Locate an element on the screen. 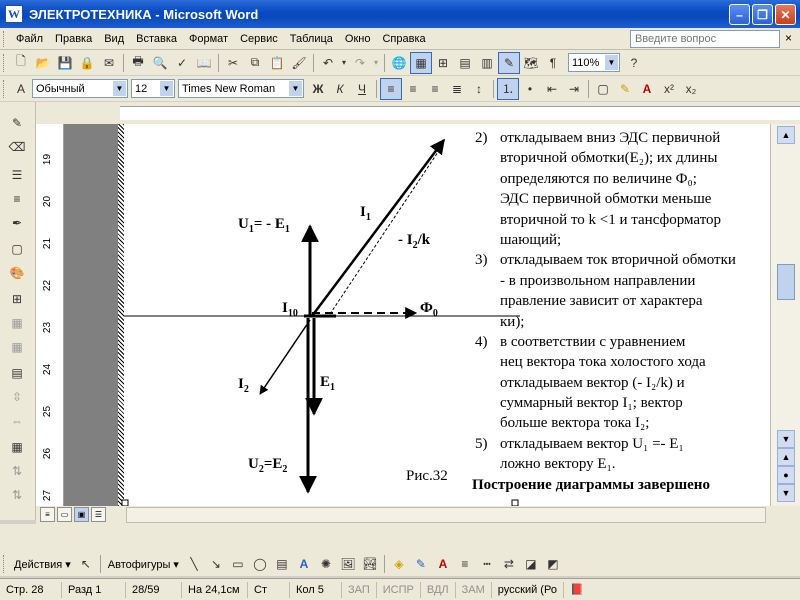 This screenshot has height=600, width=800. justify-icon: ≣ is located at coordinates (457, 89).